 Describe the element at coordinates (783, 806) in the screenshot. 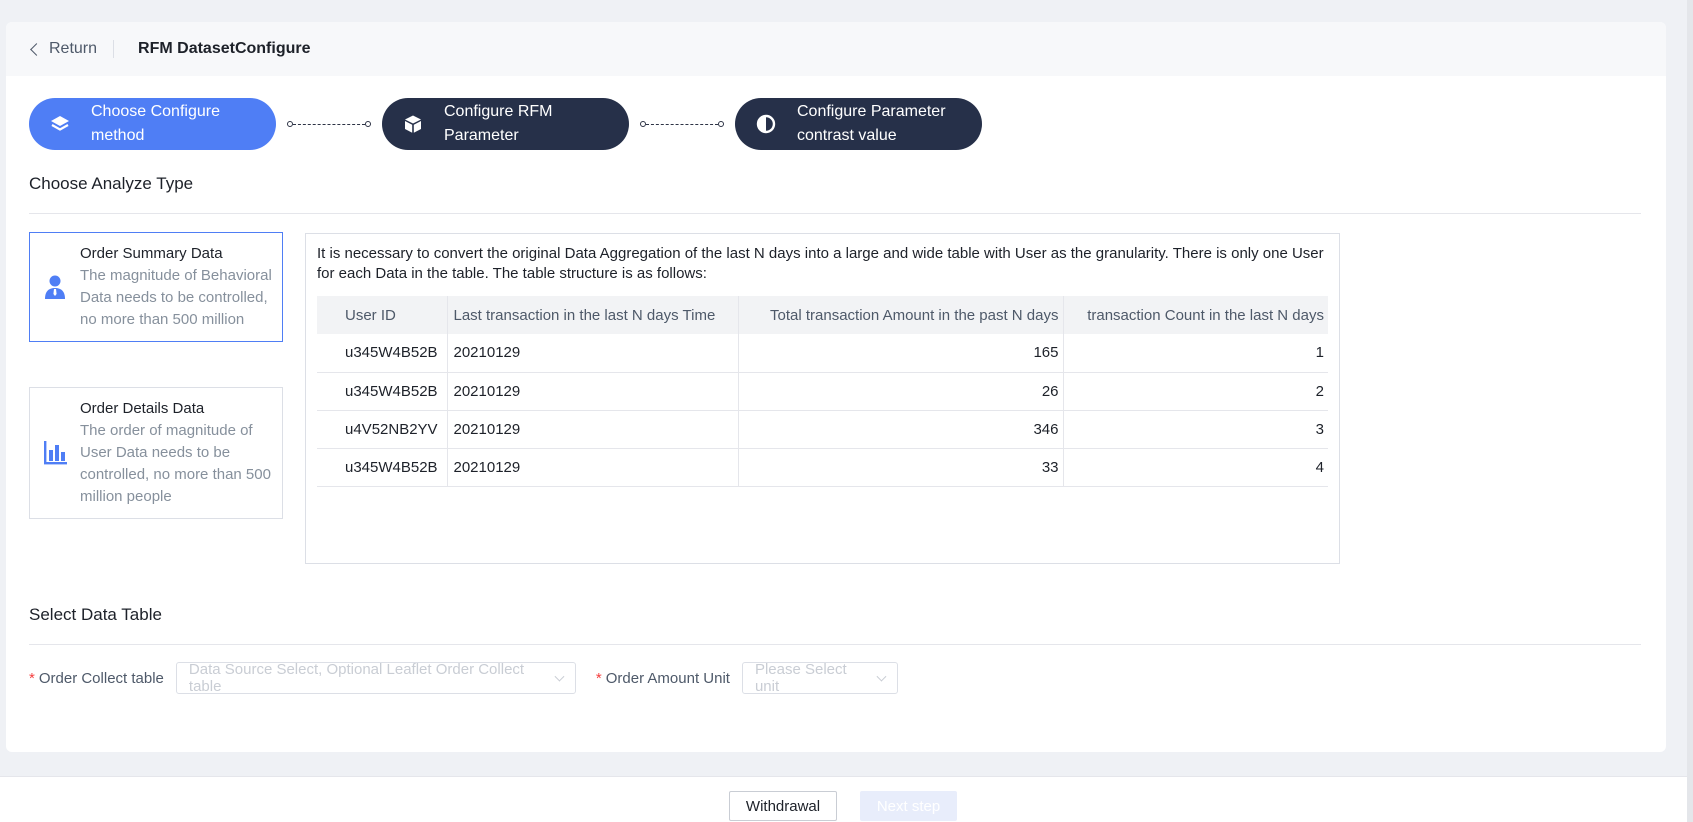

I see `withdrawal-button: Withdrawal` at that location.